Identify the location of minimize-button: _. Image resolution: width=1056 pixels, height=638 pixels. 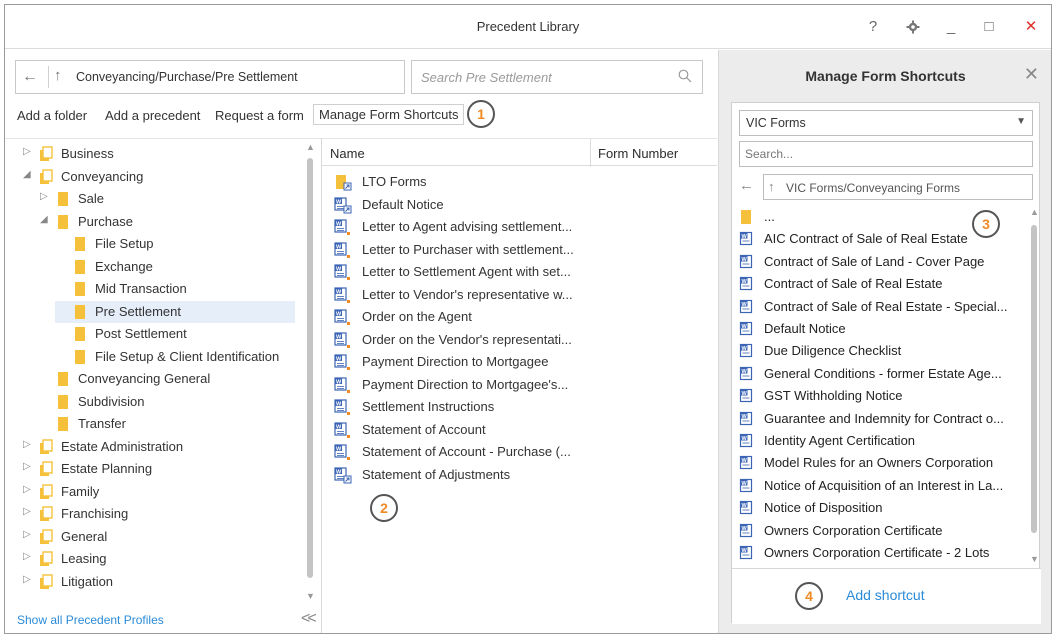
(951, 27).